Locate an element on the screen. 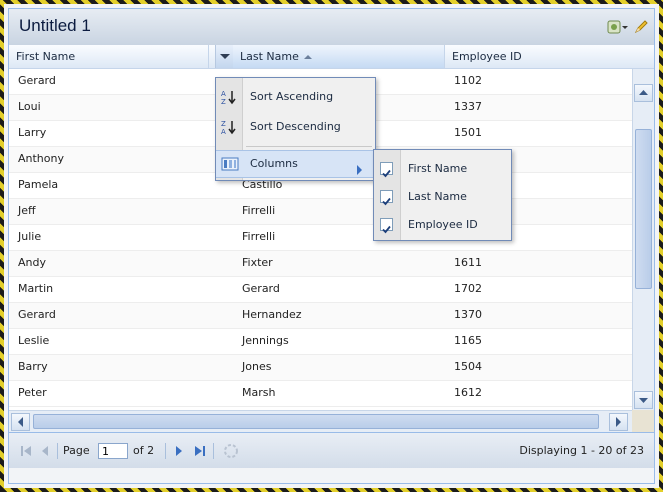 This screenshot has width=663, height=492. table-cell-id: 1611 is located at coordinates (468, 262).